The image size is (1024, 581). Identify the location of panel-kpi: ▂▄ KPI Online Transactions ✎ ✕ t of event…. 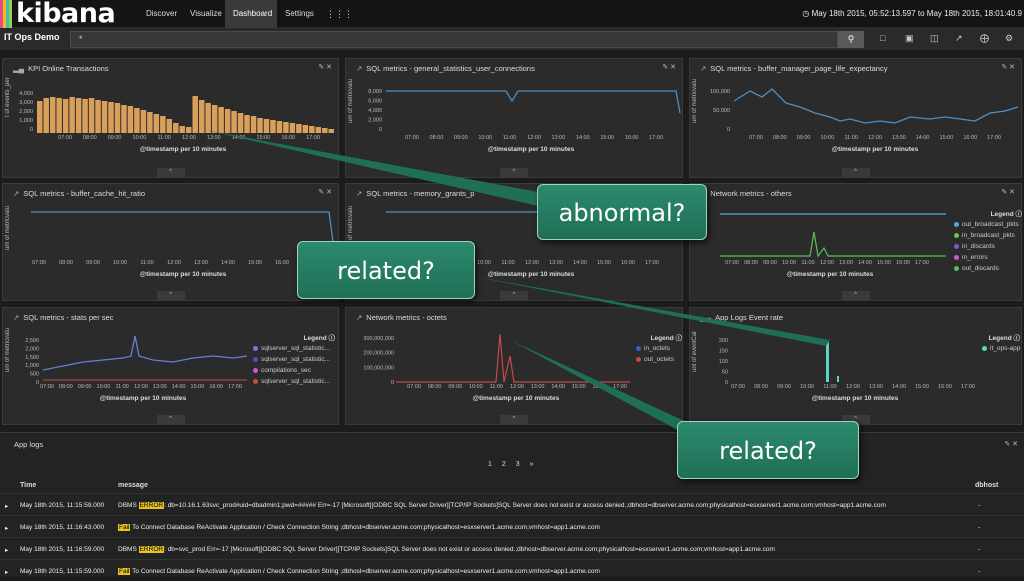
(170, 118).